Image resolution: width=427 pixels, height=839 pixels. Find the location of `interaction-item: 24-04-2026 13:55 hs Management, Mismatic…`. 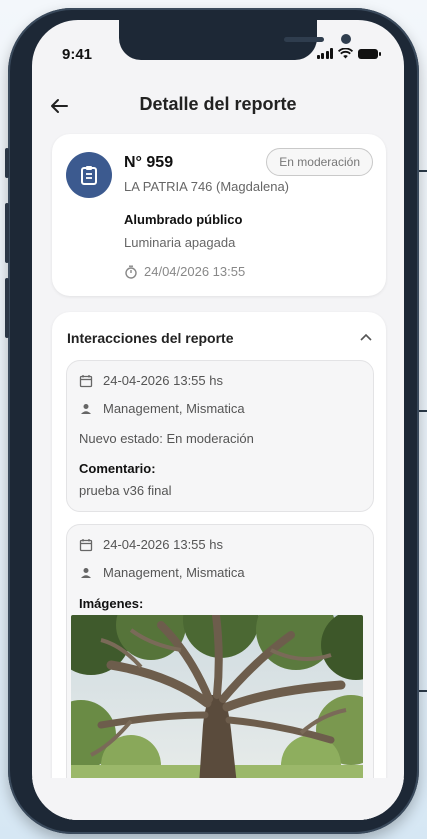

interaction-item: 24-04-2026 13:55 hs Management, Mismatic… is located at coordinates (220, 436).